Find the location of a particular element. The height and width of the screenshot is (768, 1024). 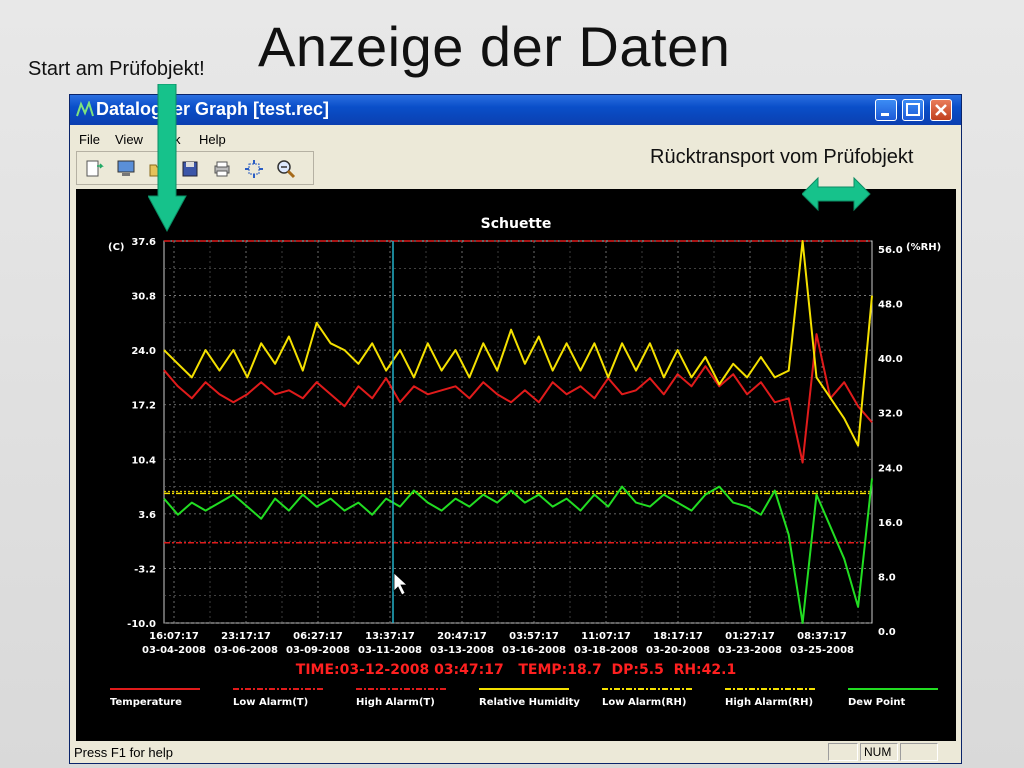

y-left-tick-label: 17.2 is located at coordinates (143, 406).